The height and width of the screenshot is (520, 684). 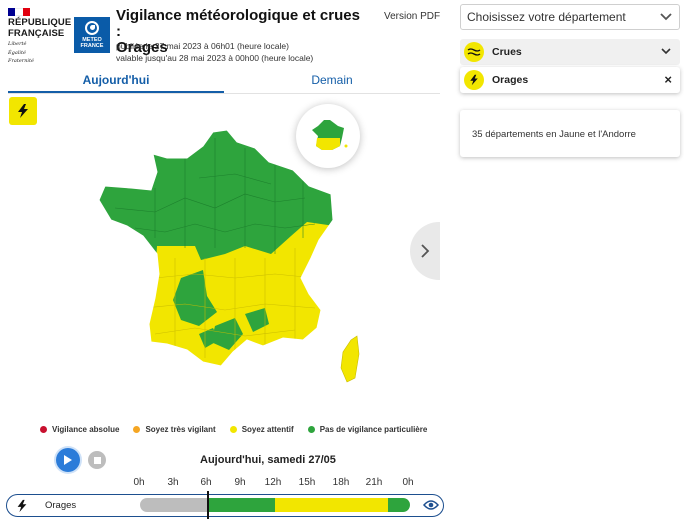 I want to click on day-tabs: Aujourd'hui Demain, so click(x=224, y=83).